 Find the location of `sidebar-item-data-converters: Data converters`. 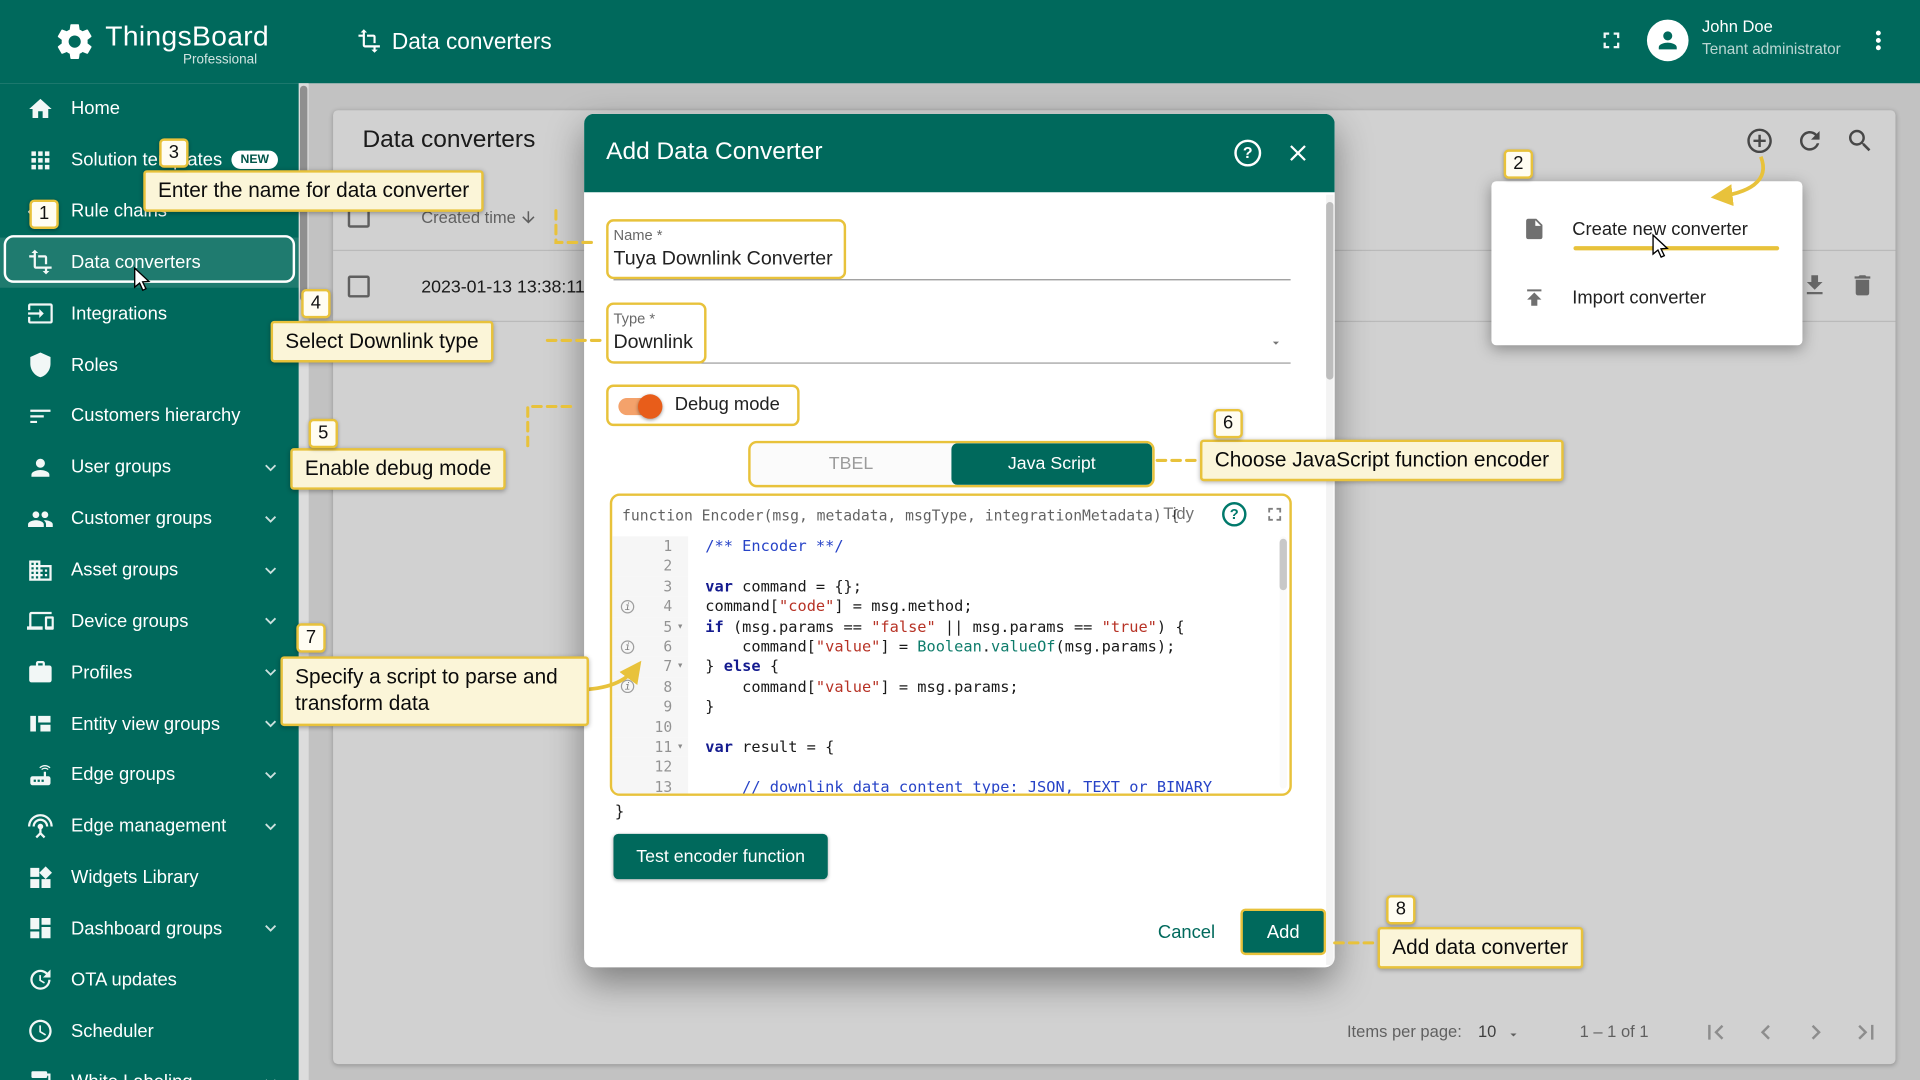

sidebar-item-data-converters: Data converters is located at coordinates (149, 262).